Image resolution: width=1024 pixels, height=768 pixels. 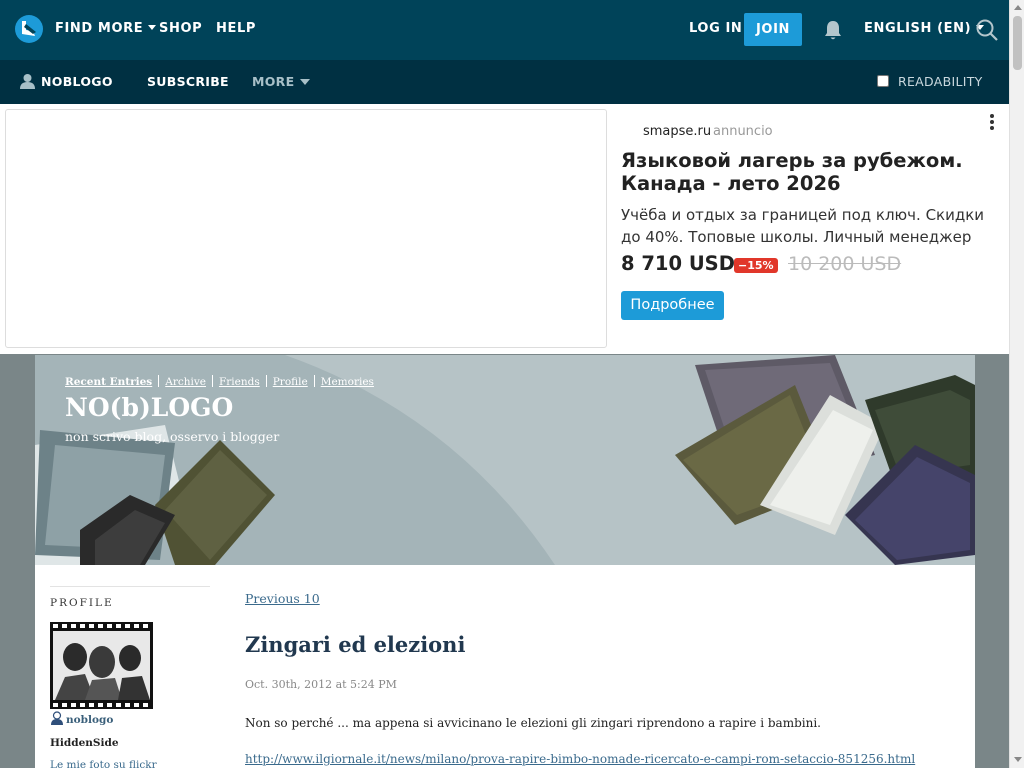 I want to click on journal-subtitle: non scrivo blog, osservo i blogger, so click(x=172, y=436).